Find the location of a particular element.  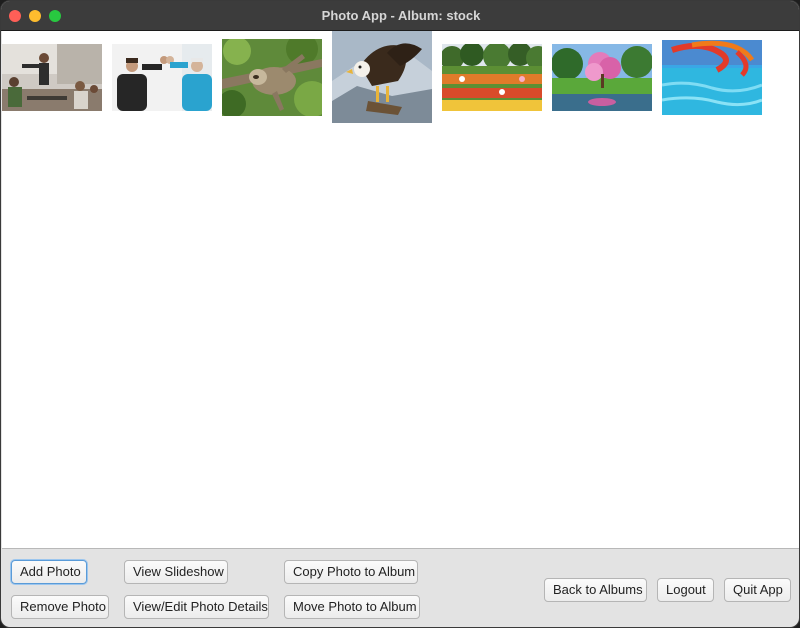

photo-sloth is located at coordinates (272, 77).